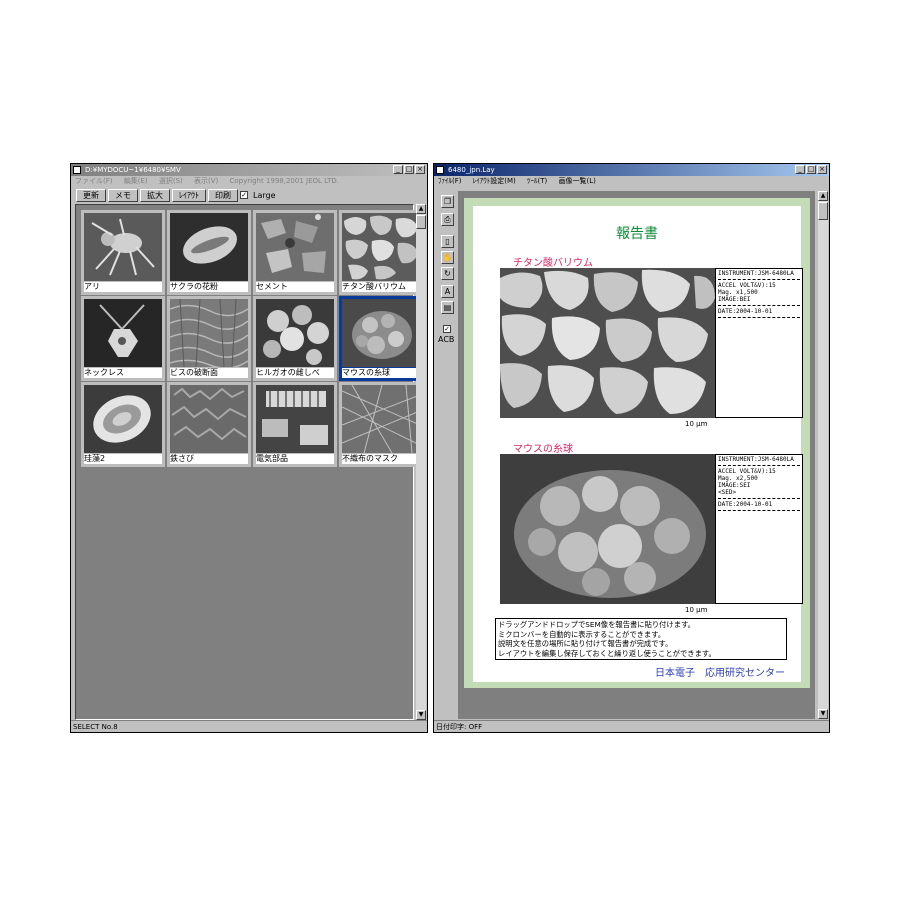 The width and height of the screenshot is (900, 900). I want to click on screw-fracture-image, so click(209, 333).